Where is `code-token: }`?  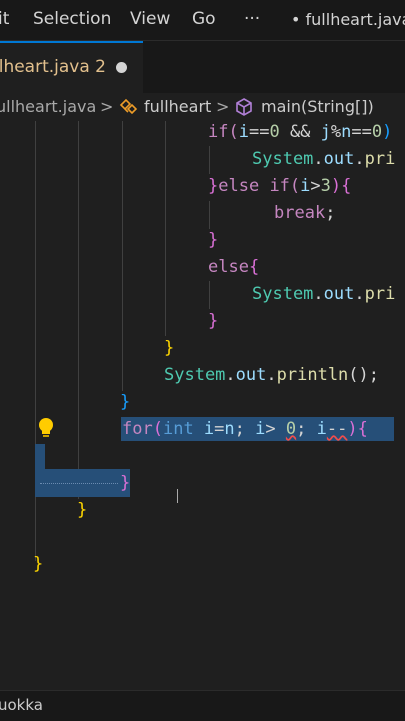
code-token: } is located at coordinates (213, 186).